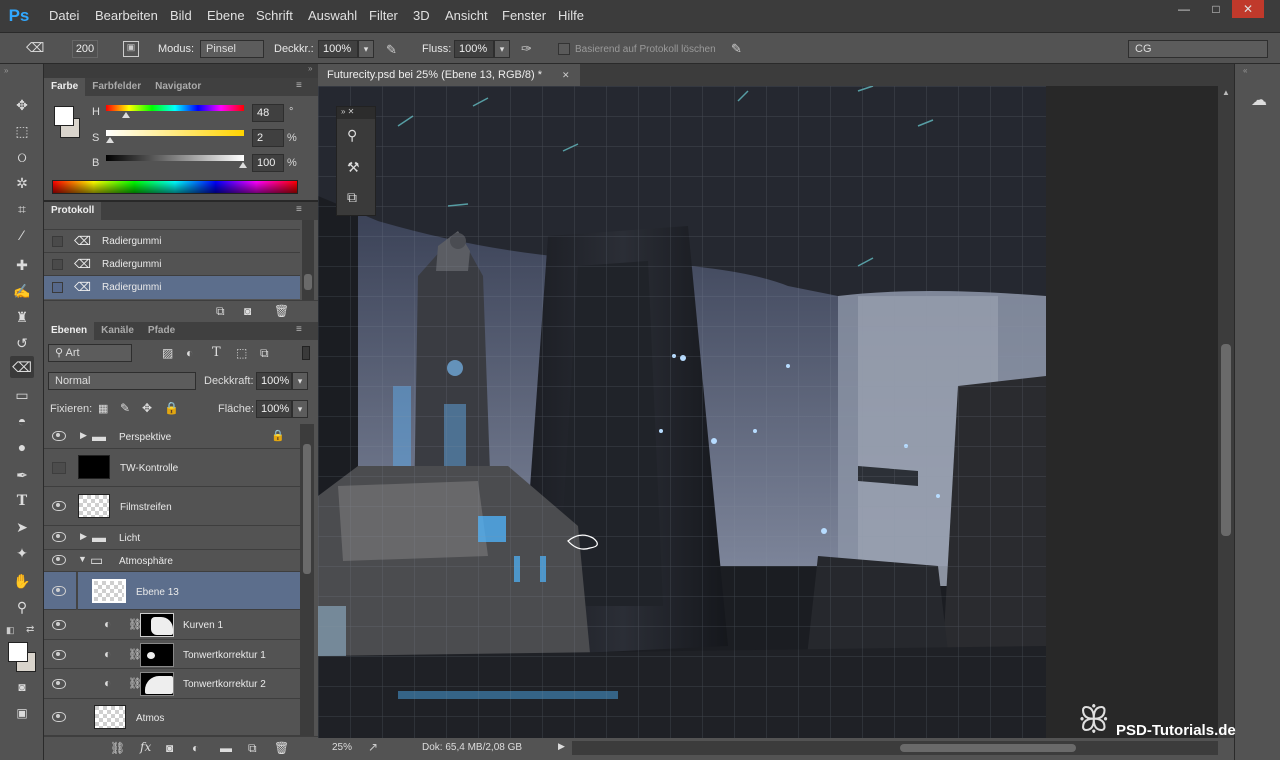 The width and height of the screenshot is (1280, 760). Describe the element at coordinates (299, 85) in the screenshot. I see `panel-menu-icon: ≡` at that location.